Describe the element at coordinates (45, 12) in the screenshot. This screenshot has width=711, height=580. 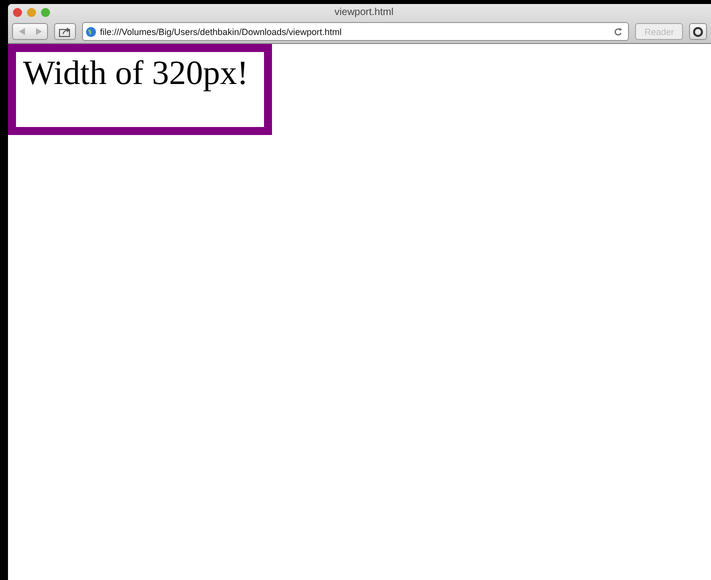
I see `zoom-button` at that location.